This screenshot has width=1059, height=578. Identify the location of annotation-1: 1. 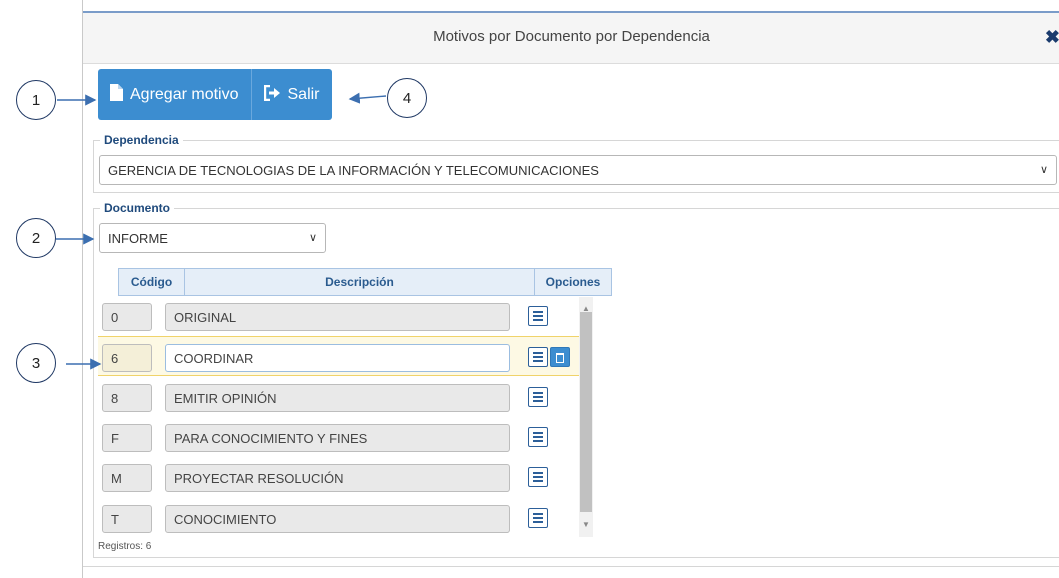
(36, 100).